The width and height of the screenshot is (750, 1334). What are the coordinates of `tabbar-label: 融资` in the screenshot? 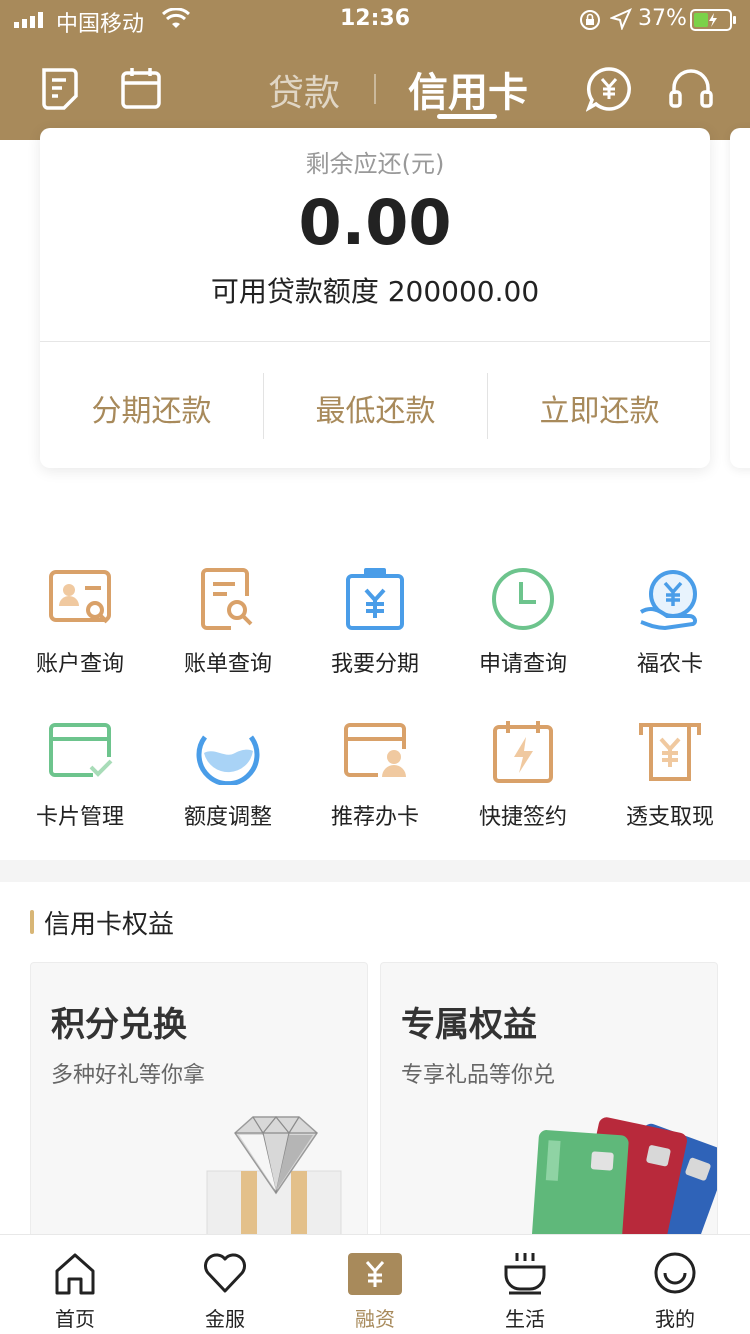 It's located at (375, 1319).